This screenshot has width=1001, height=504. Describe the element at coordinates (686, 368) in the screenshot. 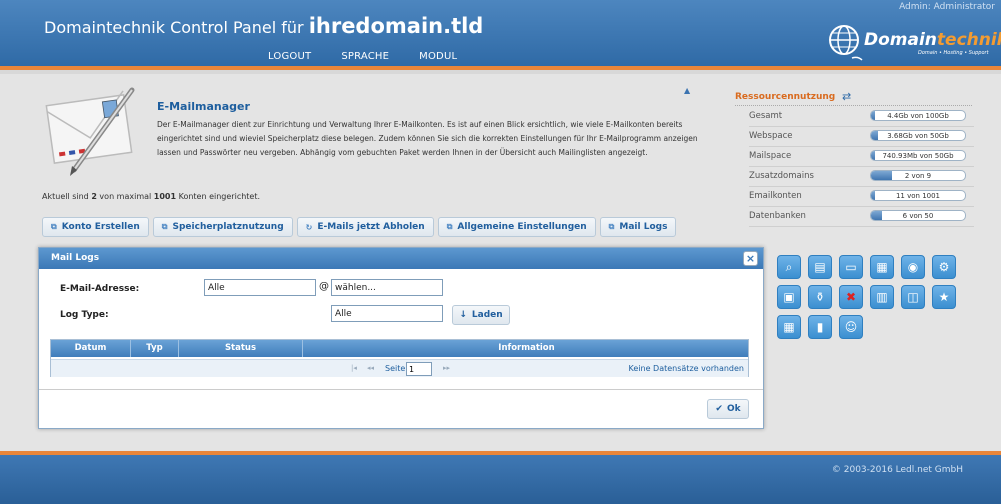

I see `empty-records-text: Keine Datensätze vorhanden` at that location.